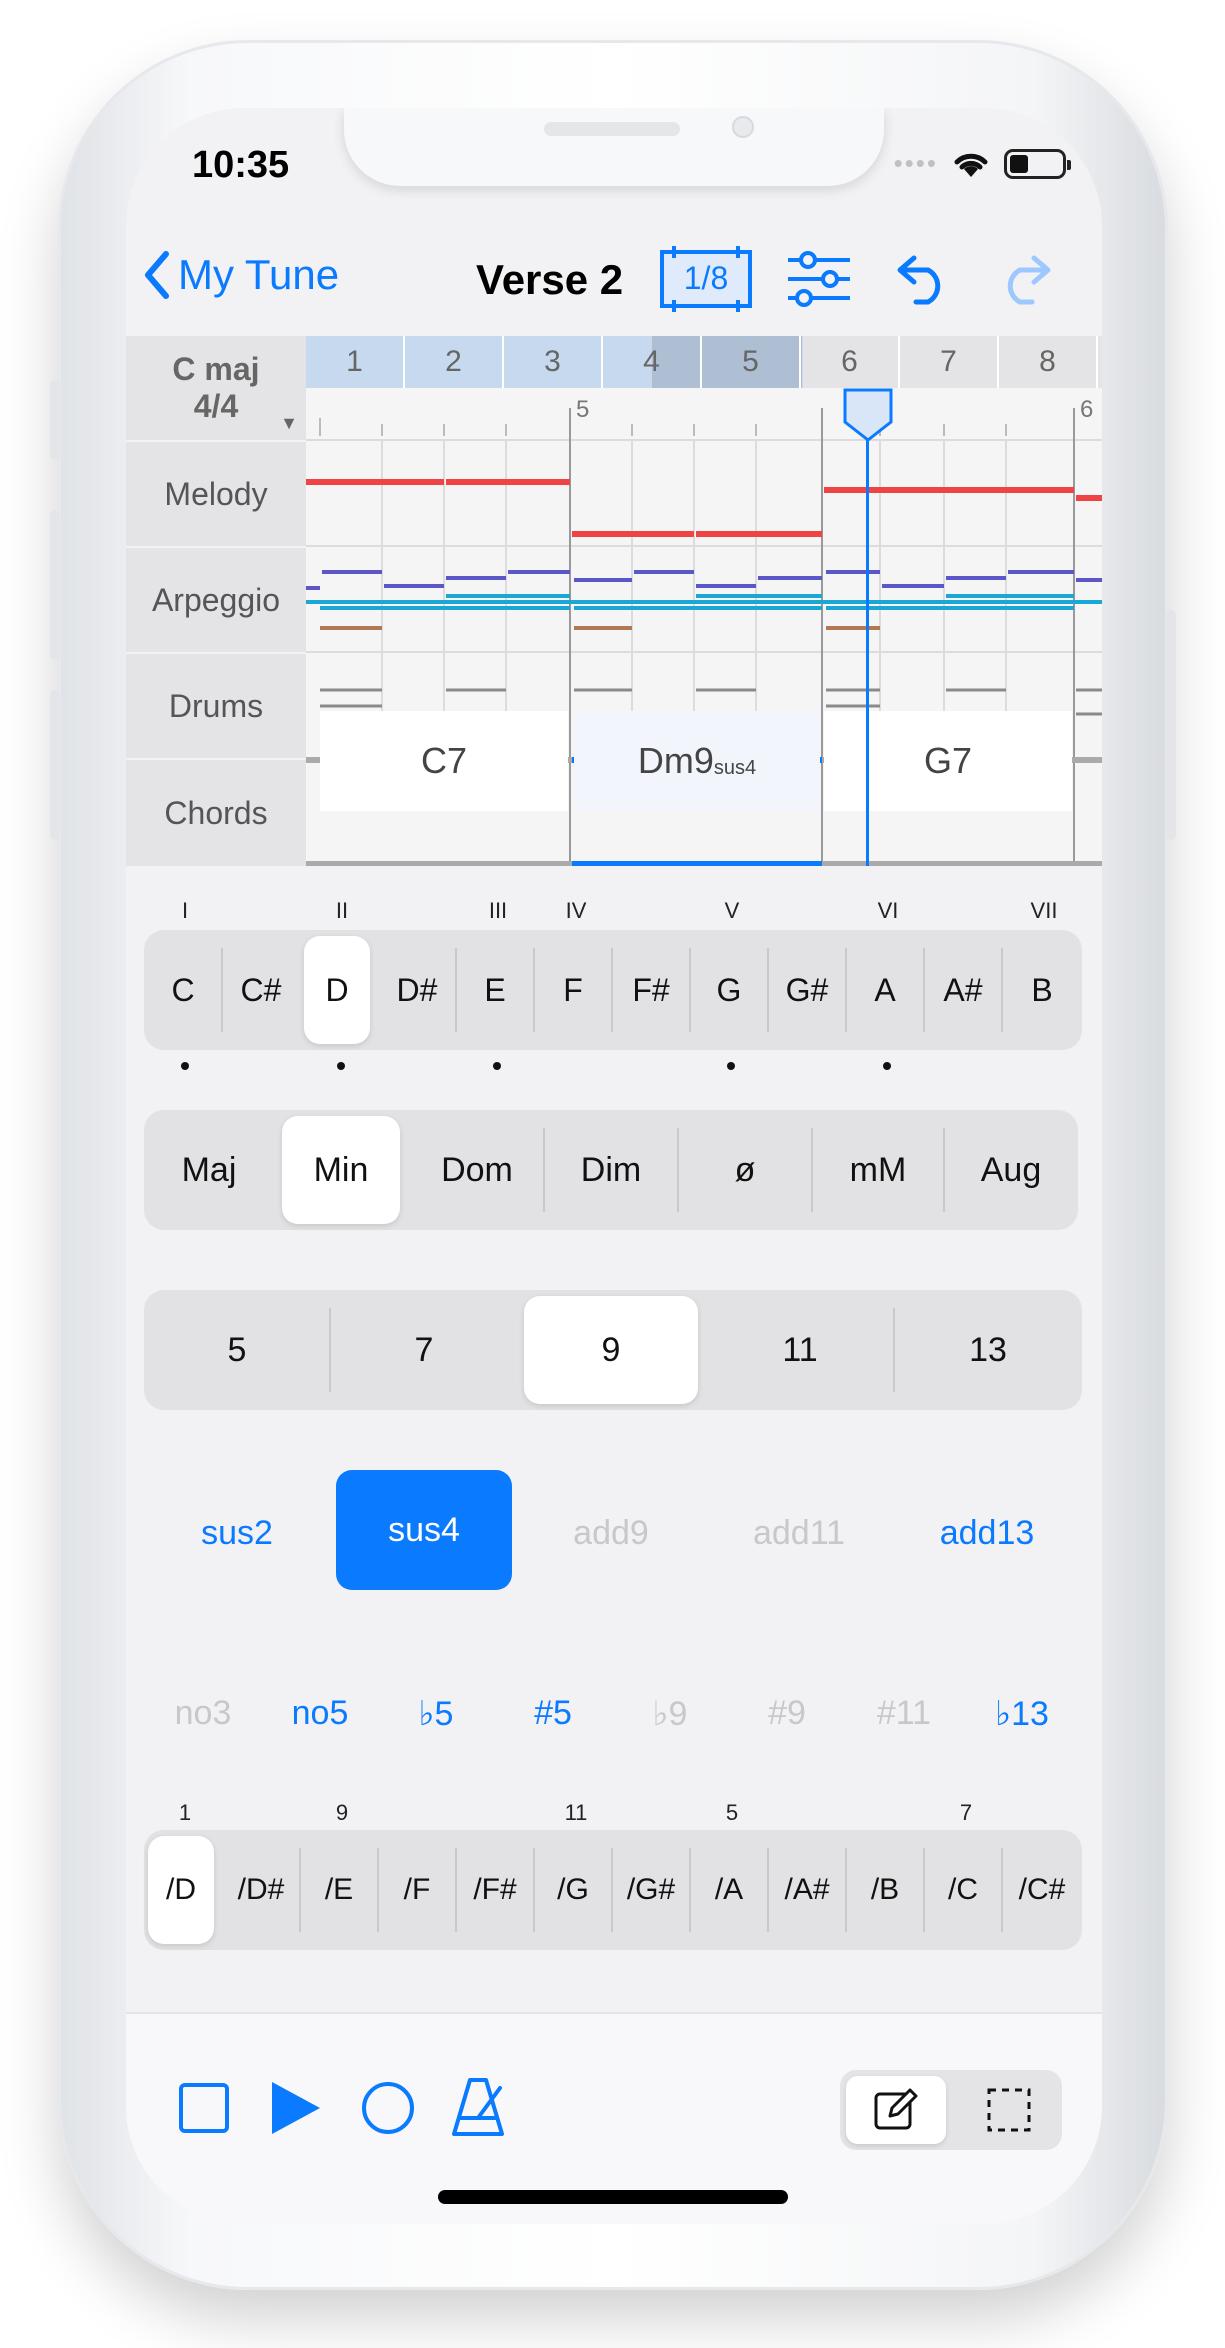 Image resolution: width=1225 pixels, height=2348 pixels. What do you see at coordinates (611, 1350) in the screenshot?
I see `extension-9-selected: 9` at bounding box center [611, 1350].